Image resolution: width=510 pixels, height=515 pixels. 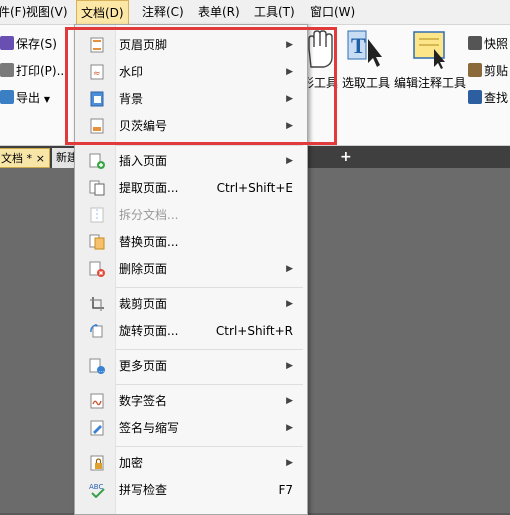 I want to click on menu-item-more-pages: … 更多页面 ▶, so click(x=191, y=366).